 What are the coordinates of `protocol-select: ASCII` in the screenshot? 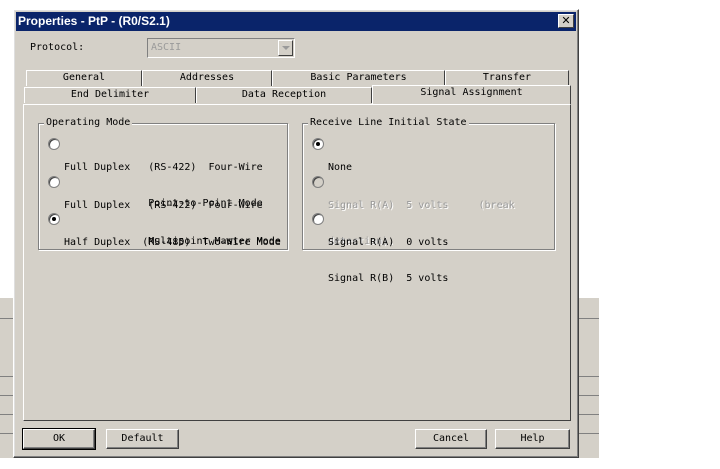 It's located at (221, 48).